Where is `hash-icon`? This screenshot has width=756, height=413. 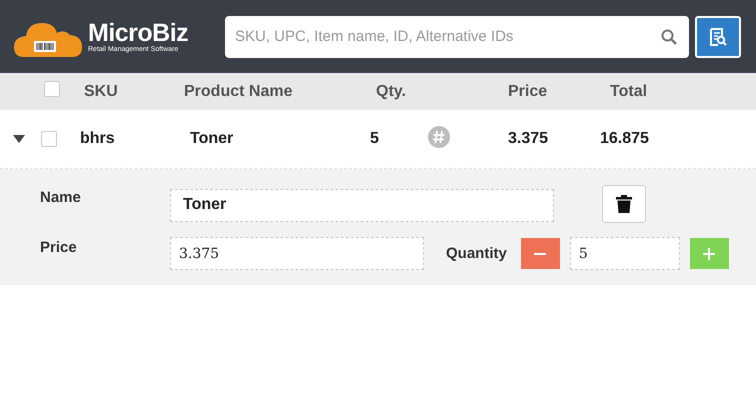
hash-icon is located at coordinates (439, 137).